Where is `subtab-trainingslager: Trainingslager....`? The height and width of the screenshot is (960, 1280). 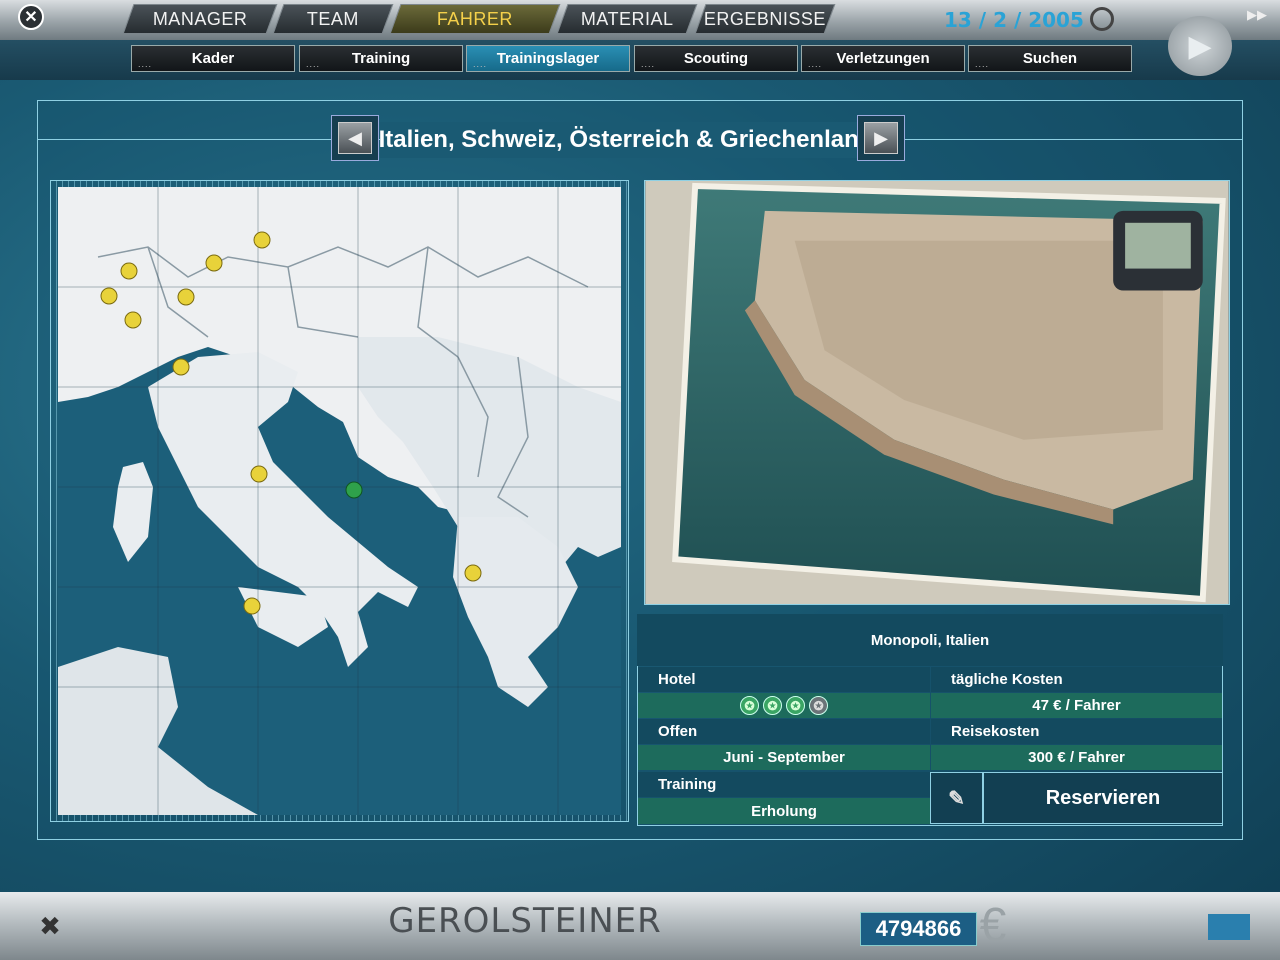
subtab-trainingslager: Trainingslager.... is located at coordinates (548, 58).